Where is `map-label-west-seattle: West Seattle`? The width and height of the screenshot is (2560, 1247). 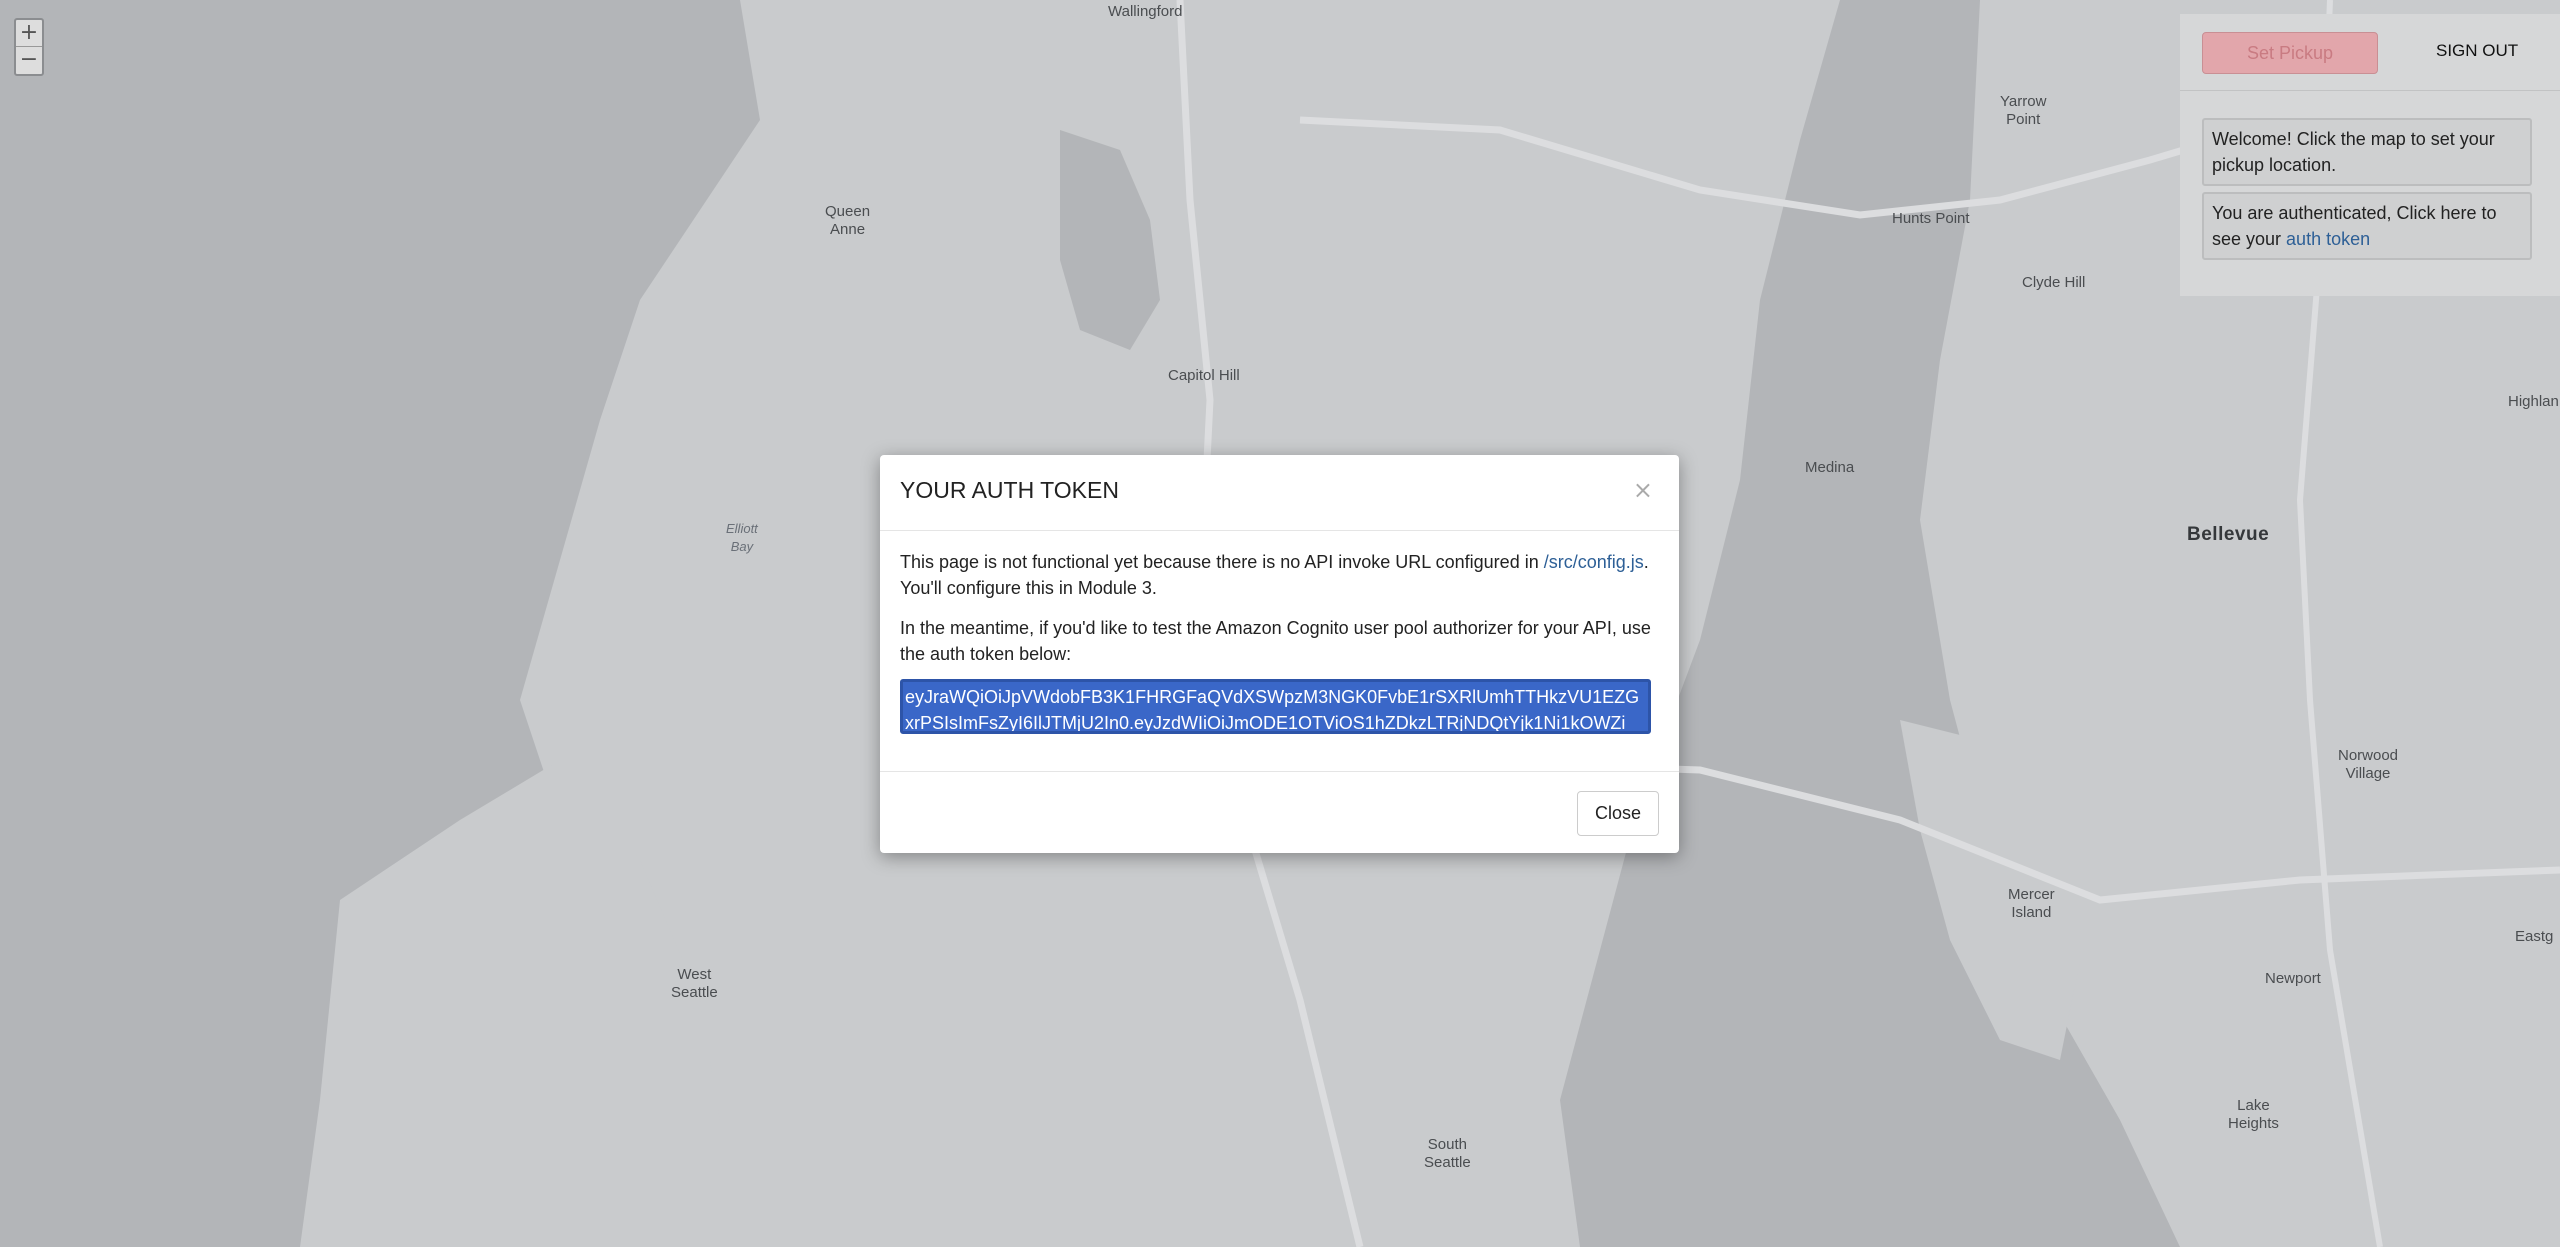 map-label-west-seattle: West Seattle is located at coordinates (694, 983).